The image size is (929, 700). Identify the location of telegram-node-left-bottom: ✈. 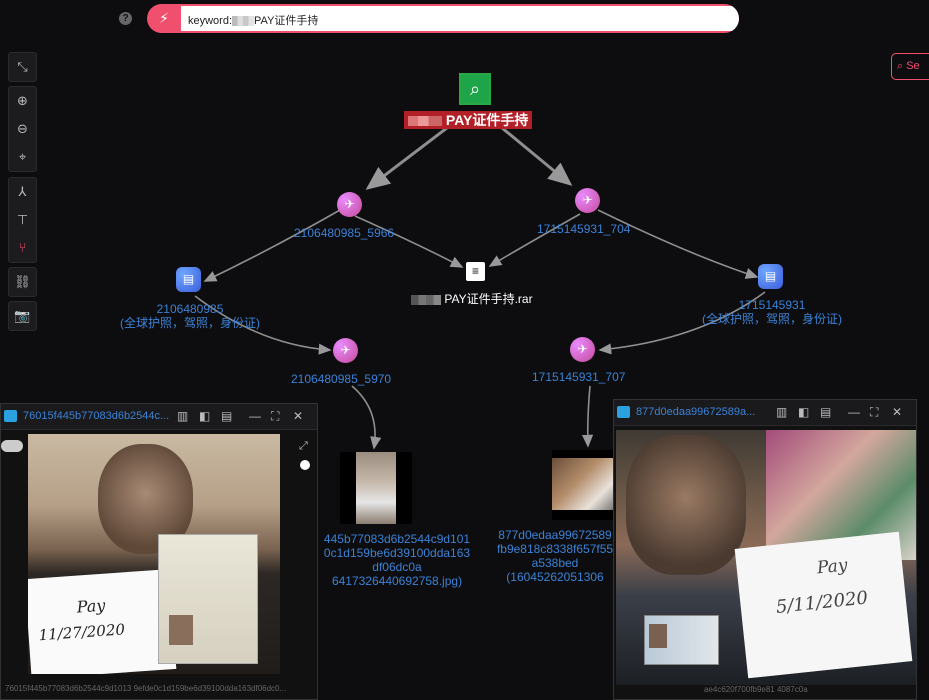
(345, 350).